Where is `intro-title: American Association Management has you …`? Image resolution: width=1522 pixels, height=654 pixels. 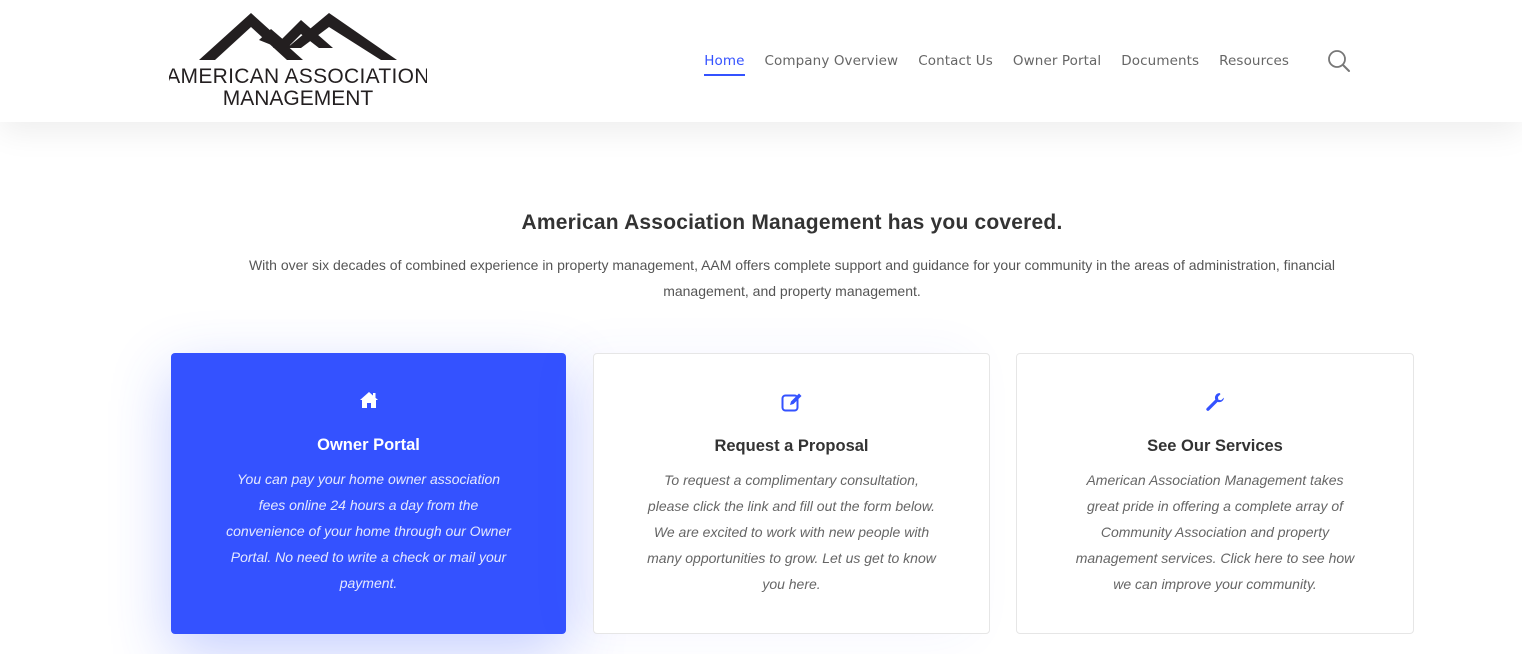
intro-title: American Association Management has you … is located at coordinates (792, 222).